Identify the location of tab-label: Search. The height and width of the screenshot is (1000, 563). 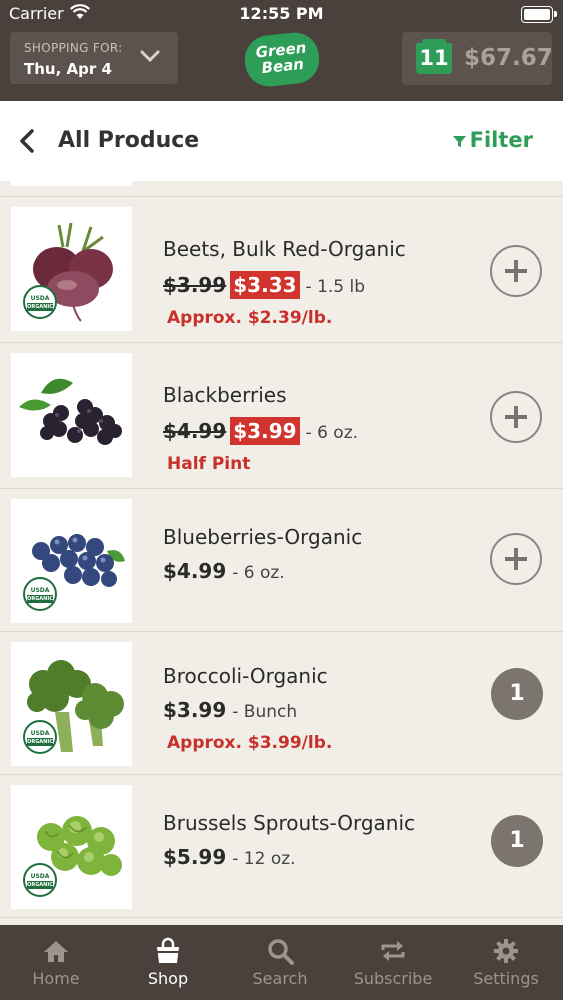
(280, 978).